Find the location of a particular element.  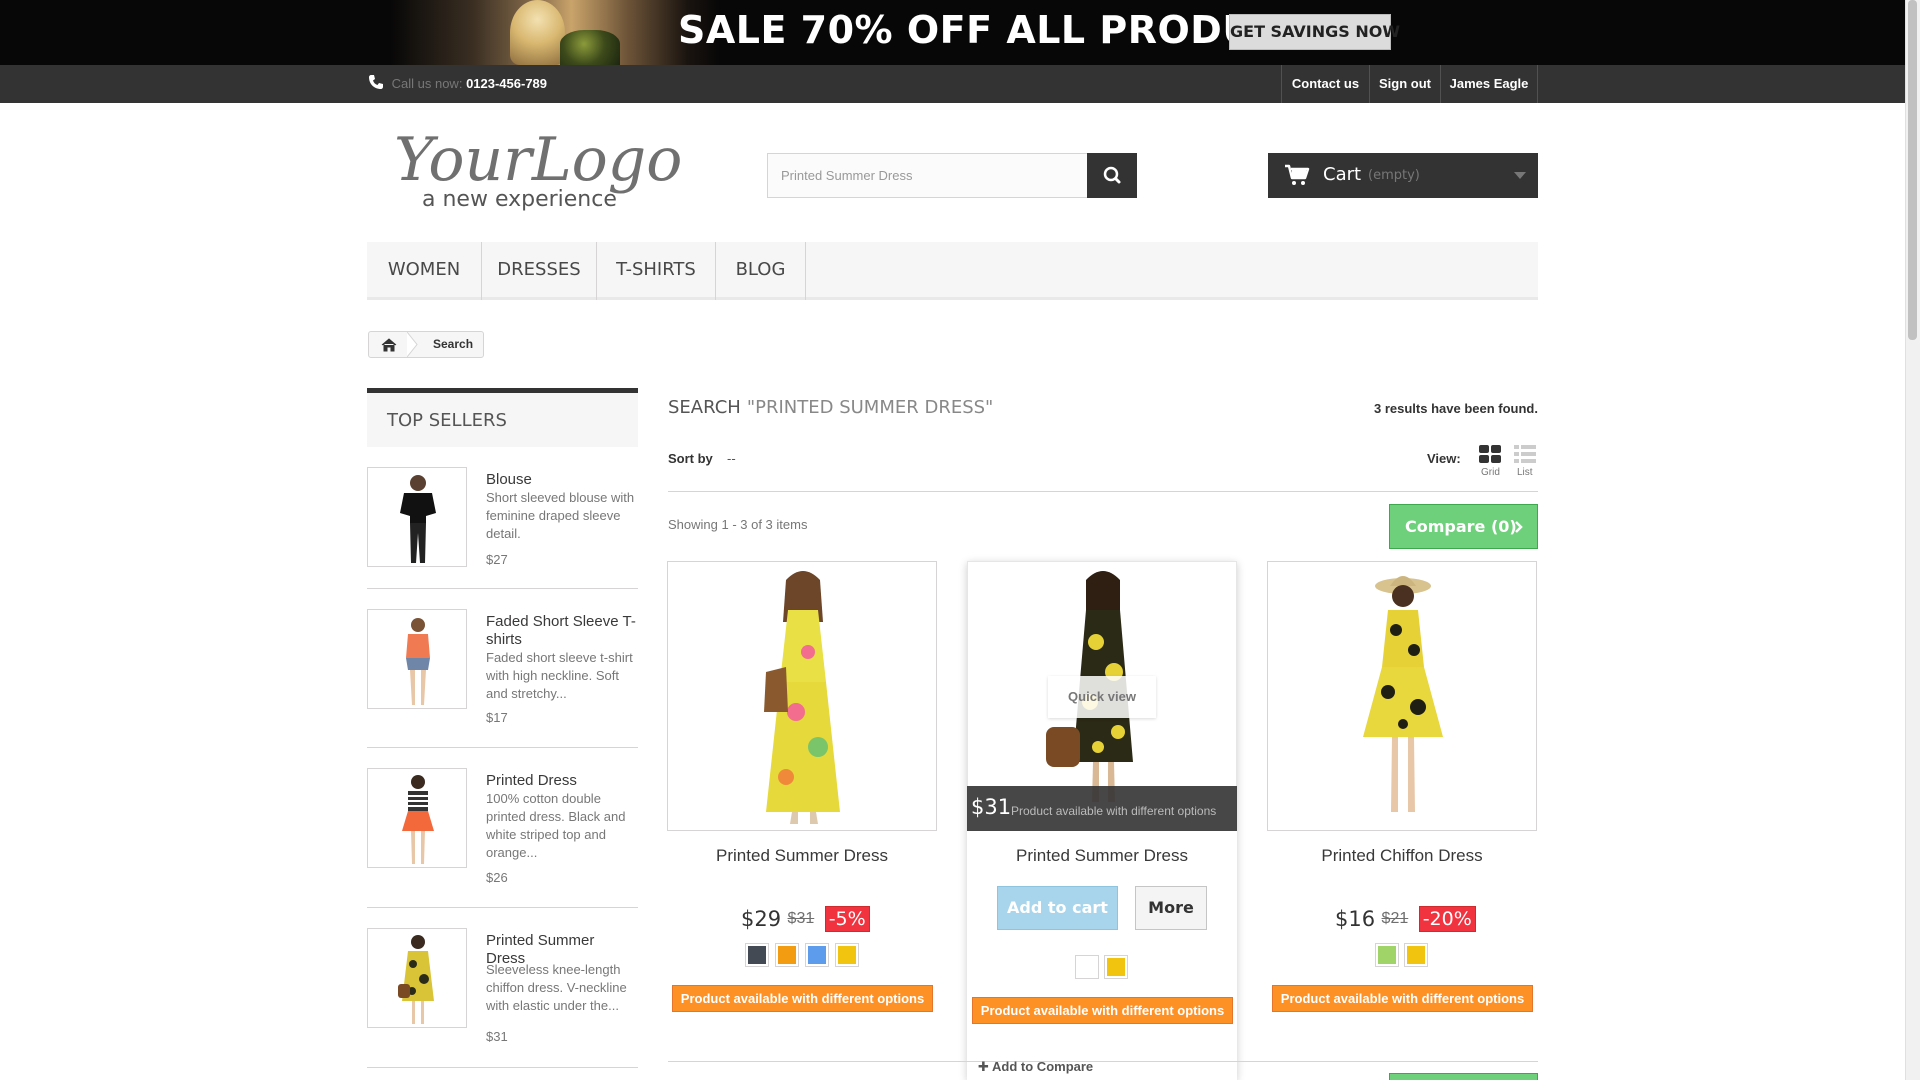

add-to-compare-link: ✚ Add to Compare is located at coordinates (1035, 1067).